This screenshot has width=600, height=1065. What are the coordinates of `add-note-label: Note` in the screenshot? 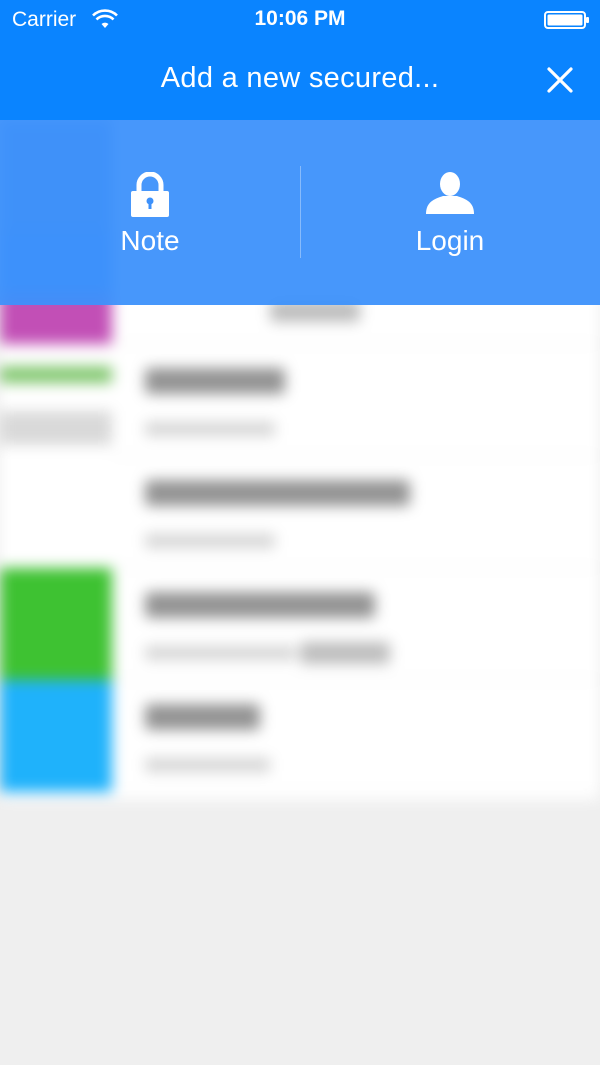 It's located at (150, 240).